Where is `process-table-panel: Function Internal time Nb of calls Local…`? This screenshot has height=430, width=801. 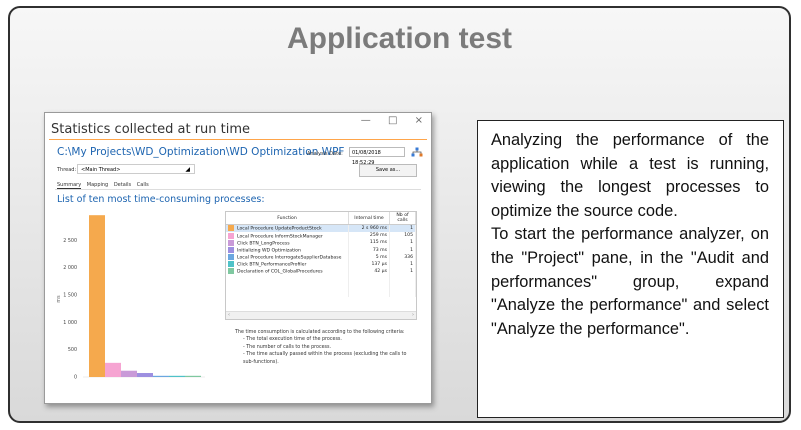 process-table-panel: Function Internal time Nb of calls Local… is located at coordinates (321, 265).